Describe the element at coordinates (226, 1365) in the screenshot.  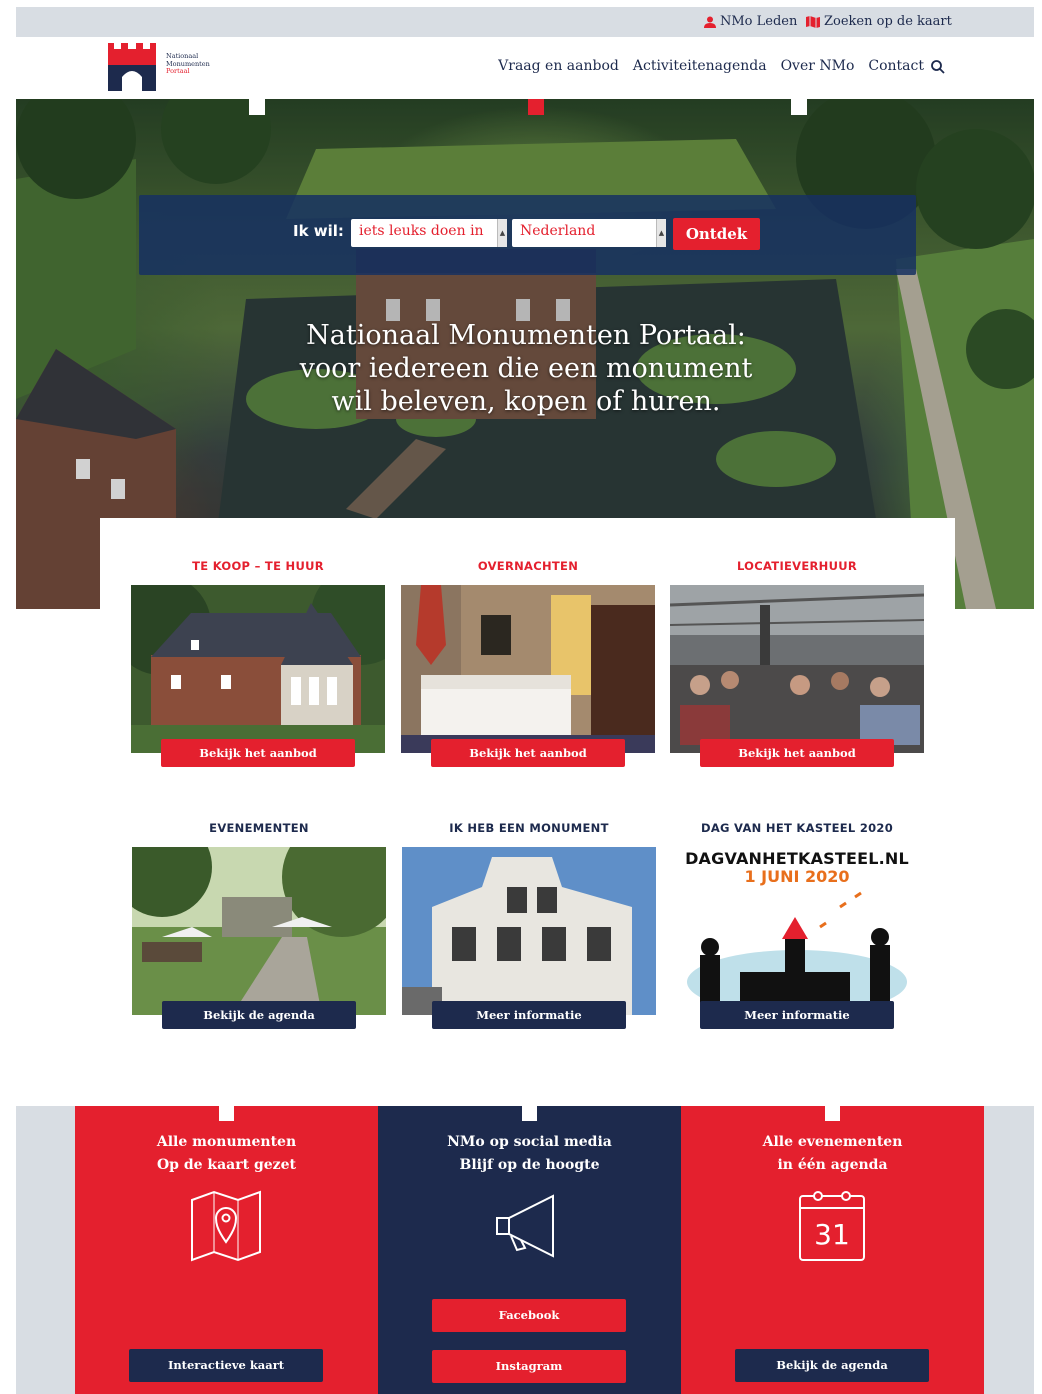
I see `interactive-map-button: Interactieve kaart` at that location.